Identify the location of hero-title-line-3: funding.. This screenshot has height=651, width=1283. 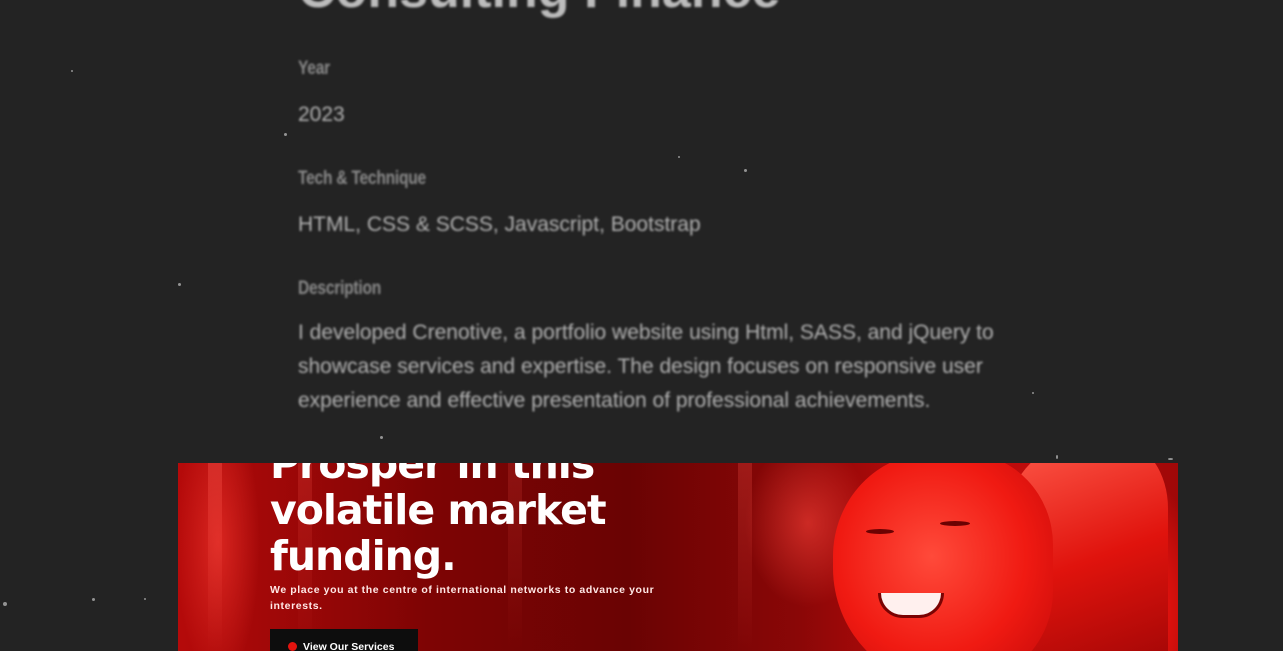
(363, 556).